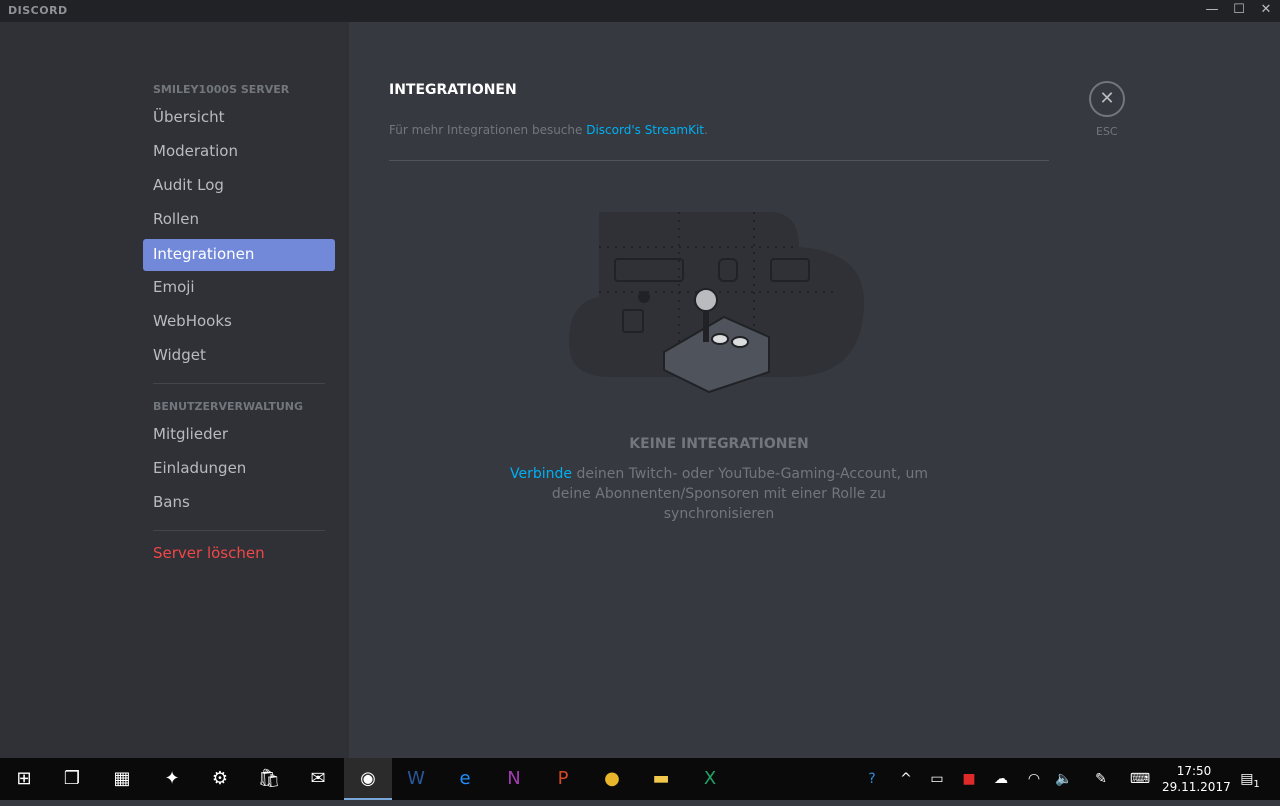 This screenshot has width=1280, height=806. What do you see at coordinates (1107, 99) in the screenshot?
I see `close-settings-button: ✕` at bounding box center [1107, 99].